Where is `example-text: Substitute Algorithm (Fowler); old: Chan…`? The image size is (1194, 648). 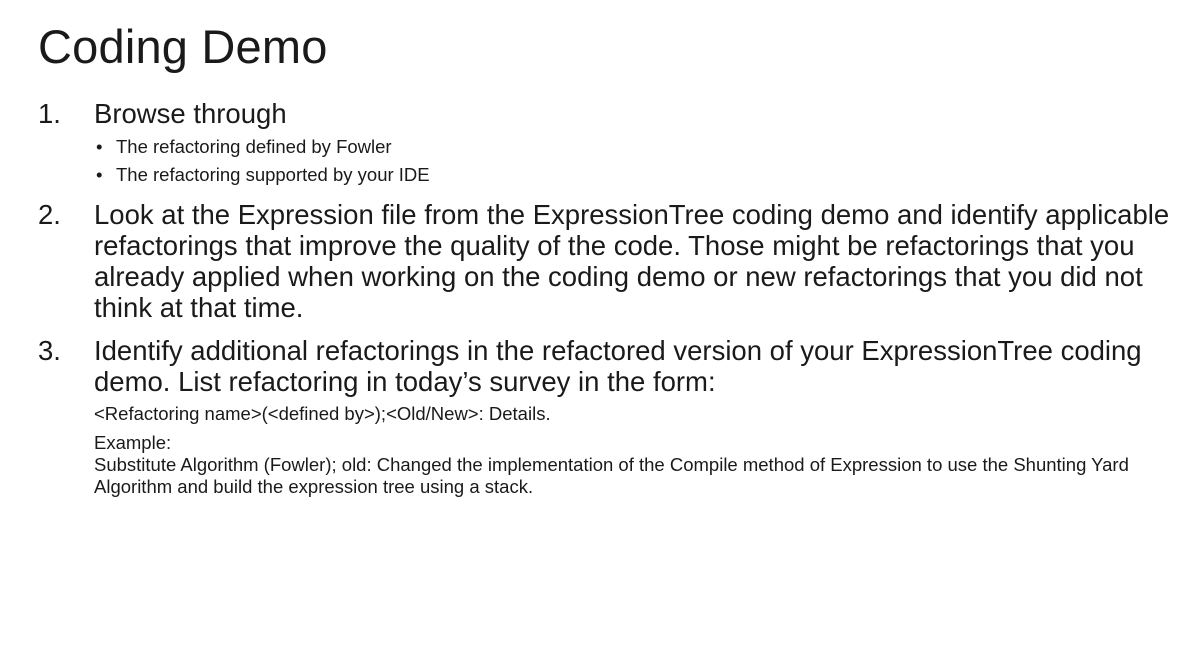 example-text: Substitute Algorithm (Fowler); old: Chan… is located at coordinates (611, 475).